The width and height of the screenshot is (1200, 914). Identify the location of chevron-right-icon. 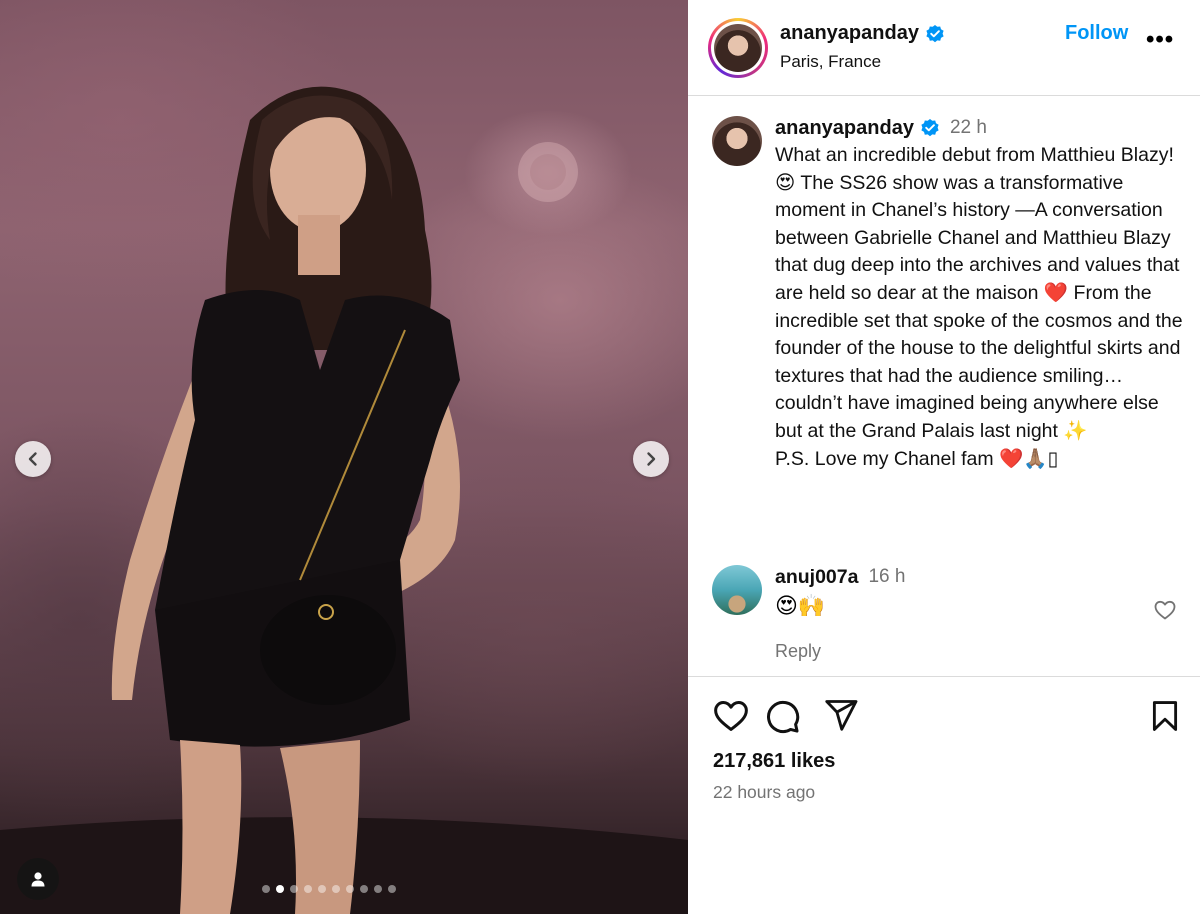
(651, 459).